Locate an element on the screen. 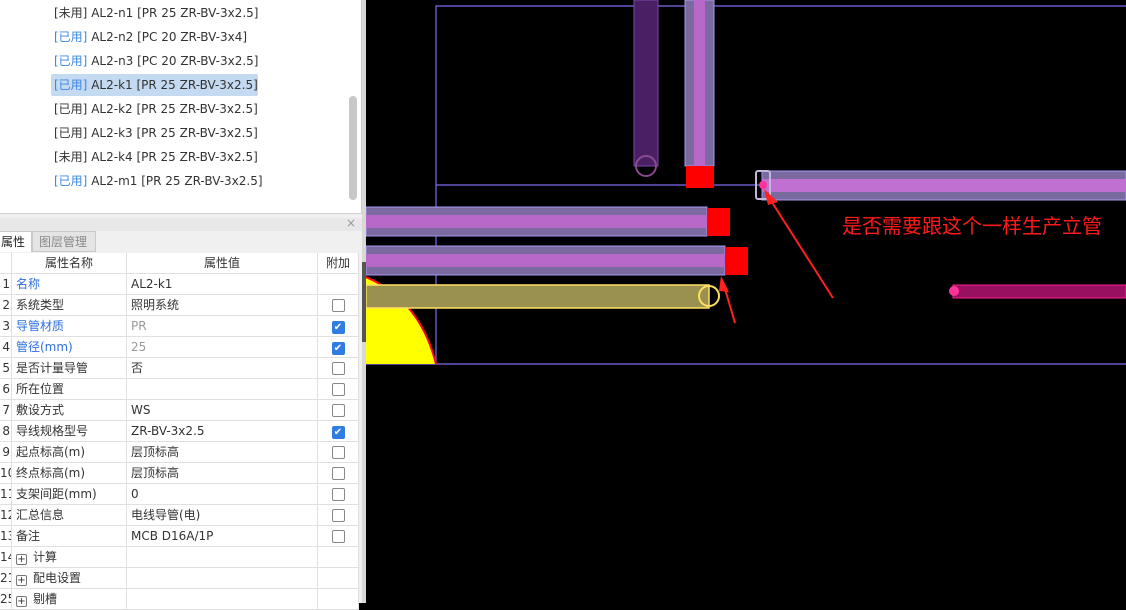 The image size is (1126, 610). property-value: 照明系统 is located at coordinates (222, 305).